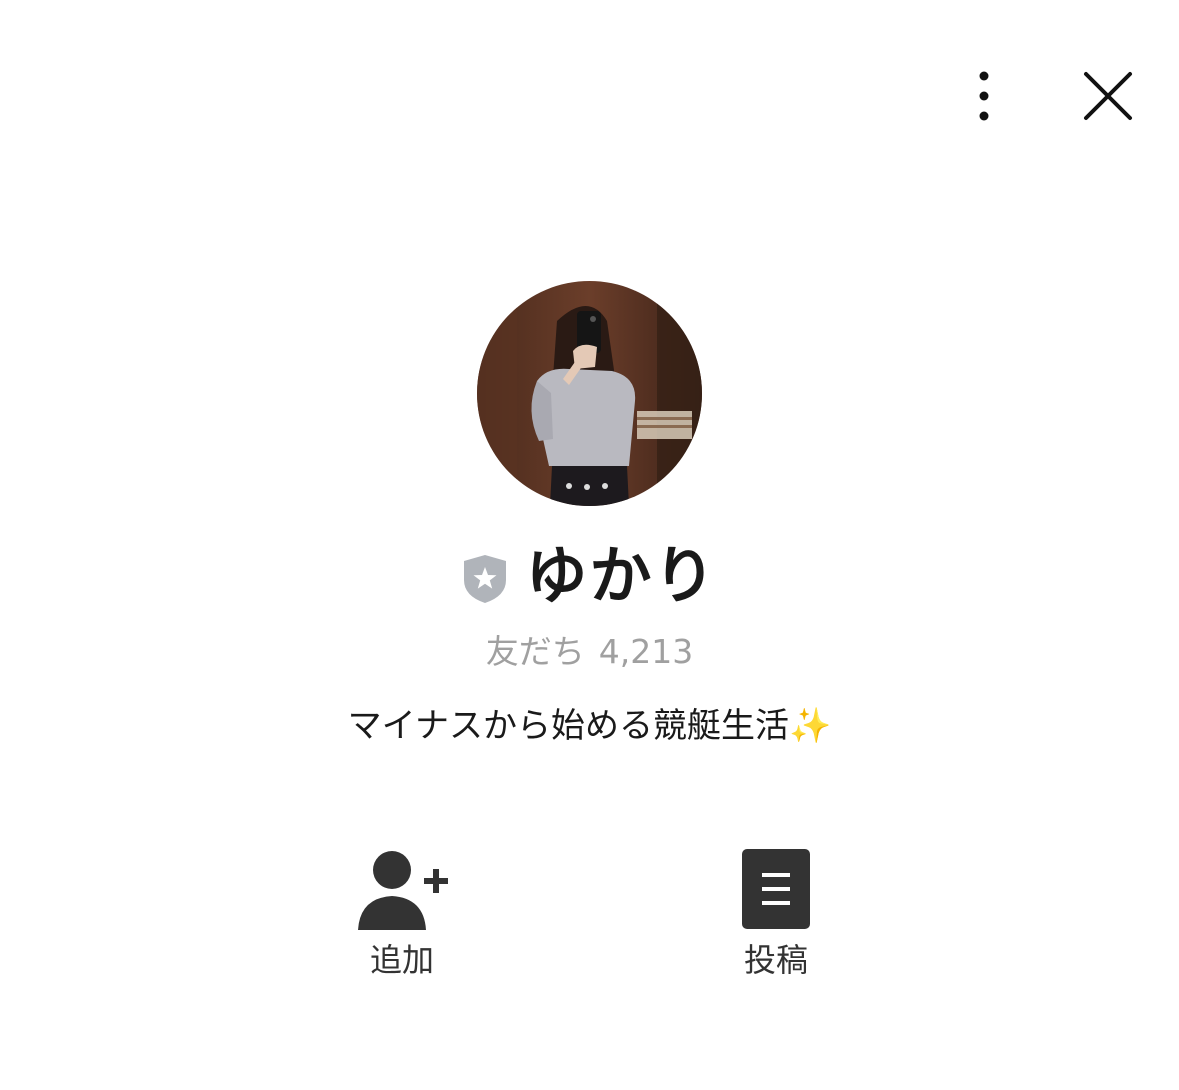  I want to click on friends-count: 4,213, so click(646, 651).